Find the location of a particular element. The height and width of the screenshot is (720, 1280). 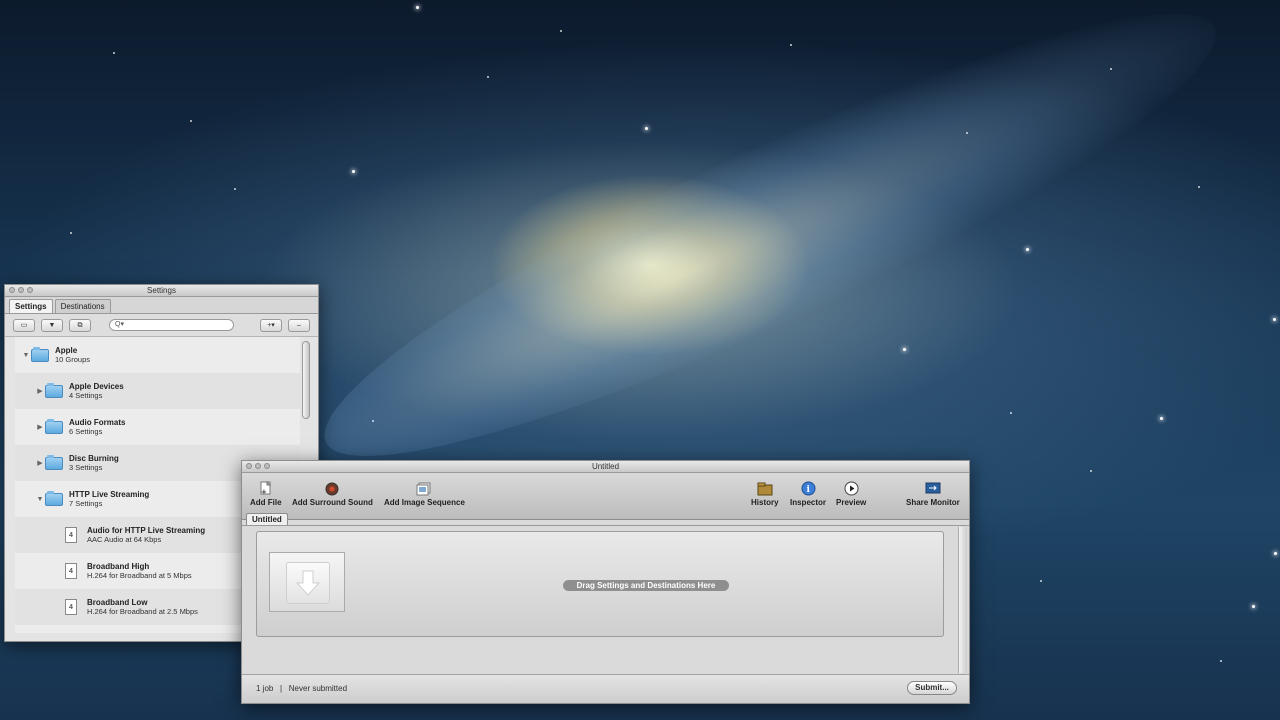

settings-window-title: Settings is located at coordinates (161, 290).